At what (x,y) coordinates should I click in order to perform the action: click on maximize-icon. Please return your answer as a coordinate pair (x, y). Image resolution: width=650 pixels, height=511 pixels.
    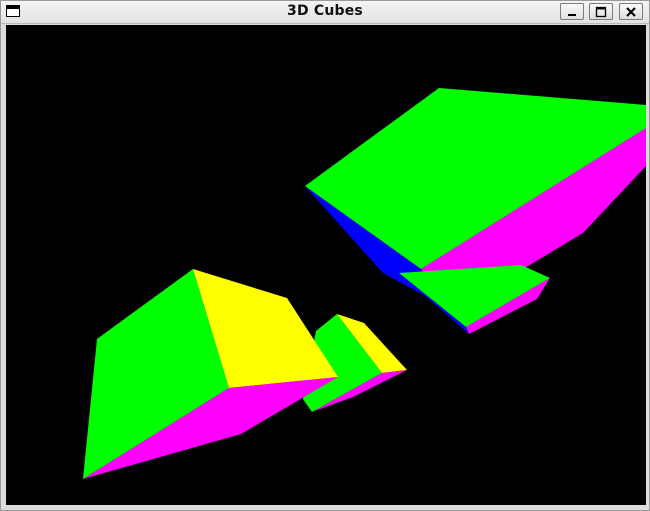
    Looking at the image, I should click on (601, 11).